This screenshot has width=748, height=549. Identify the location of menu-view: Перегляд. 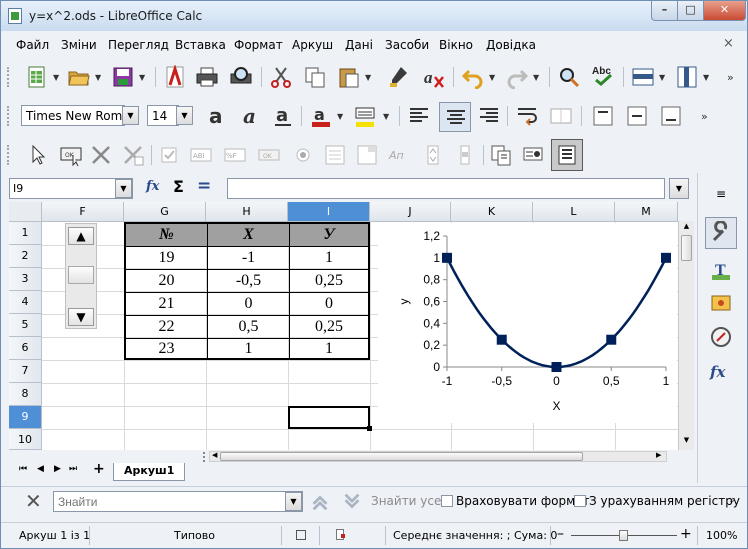
(138, 45).